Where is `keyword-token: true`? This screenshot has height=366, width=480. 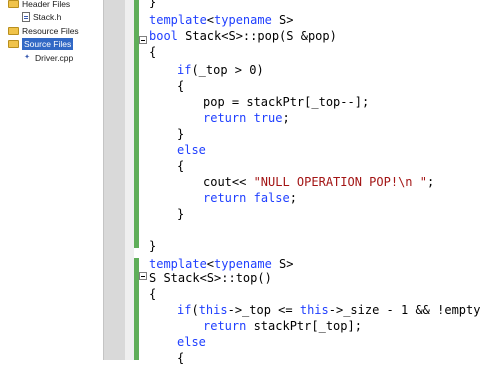
keyword-token: true is located at coordinates (268, 118).